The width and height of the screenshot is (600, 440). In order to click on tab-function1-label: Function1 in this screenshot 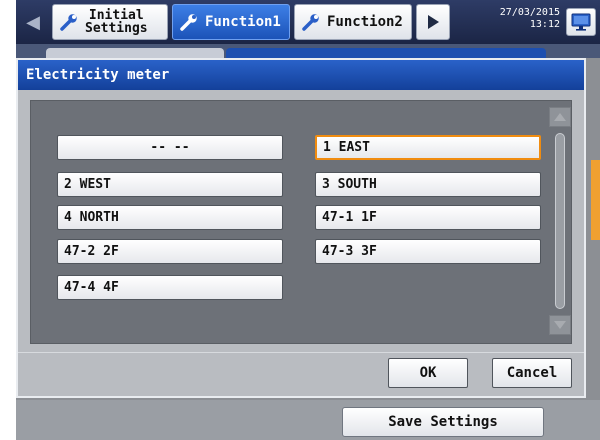, I will do `click(243, 22)`.